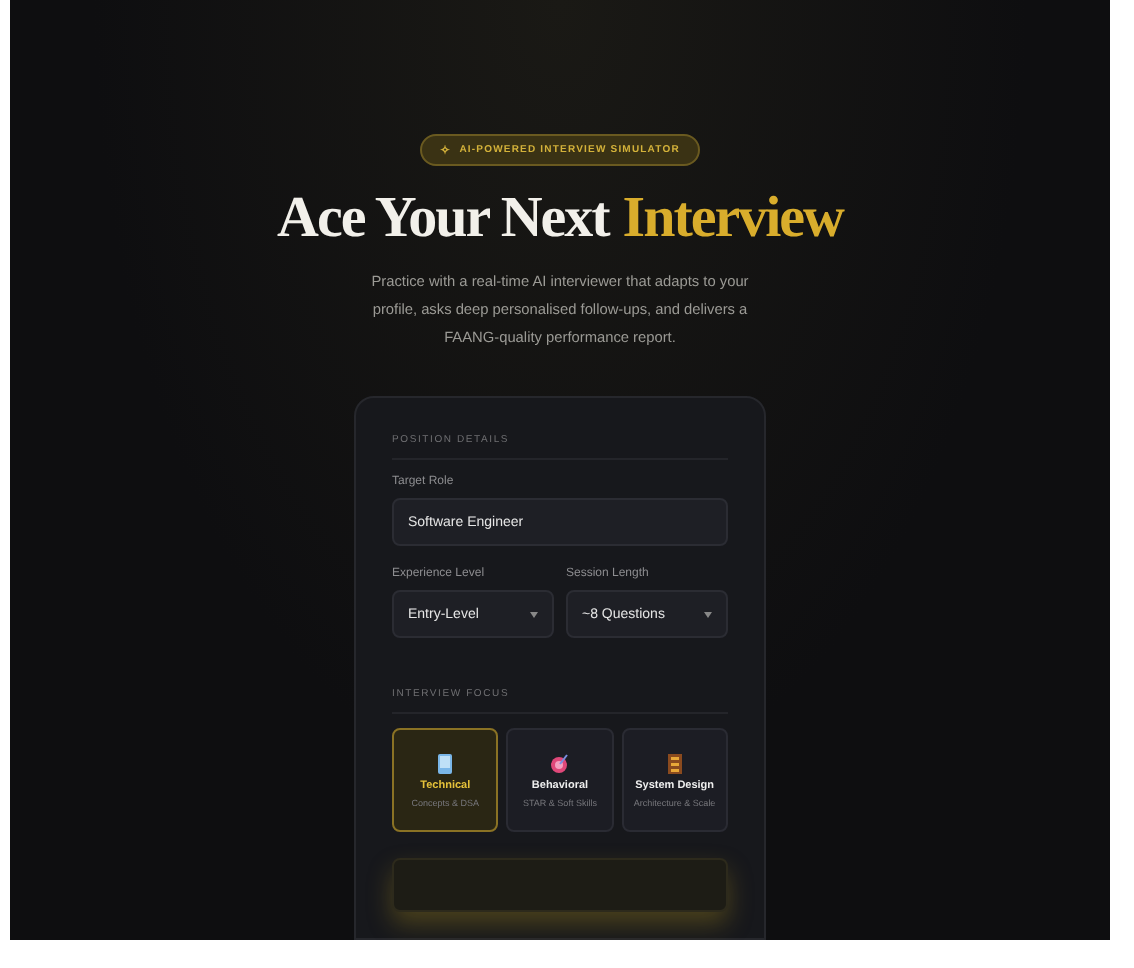 The height and width of the screenshot is (968, 1134). What do you see at coordinates (443, 219) in the screenshot?
I see `headline: Ace Your Next` at bounding box center [443, 219].